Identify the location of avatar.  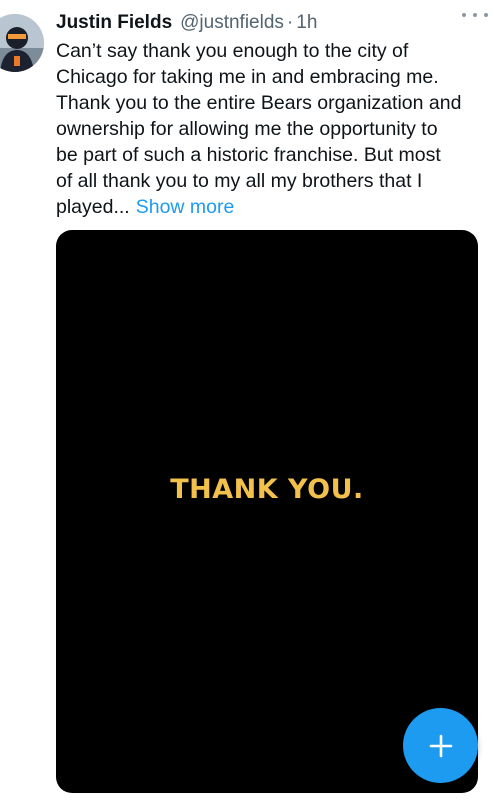
(22, 43).